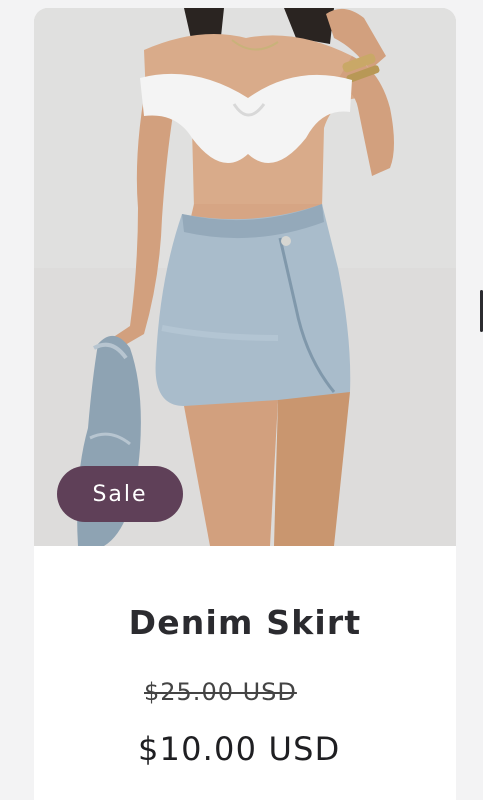  What do you see at coordinates (239, 749) in the screenshot?
I see `sale-price: $10.00 USD` at bounding box center [239, 749].